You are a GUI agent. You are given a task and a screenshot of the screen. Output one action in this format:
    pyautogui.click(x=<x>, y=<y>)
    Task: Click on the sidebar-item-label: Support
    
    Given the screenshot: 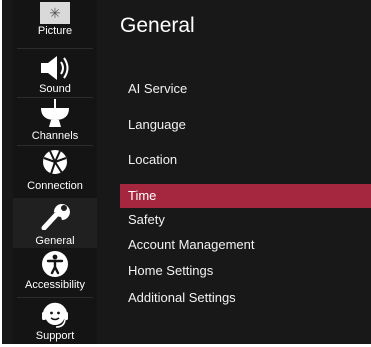 What is the action you would take?
    pyautogui.click(x=55, y=336)
    